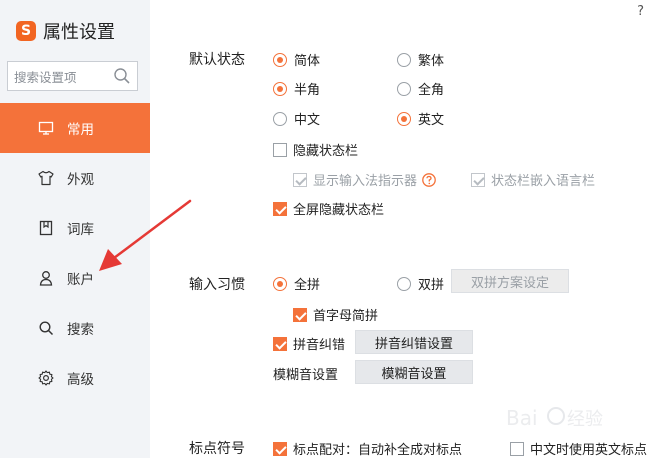 The width and height of the screenshot is (656, 458). Describe the element at coordinates (217, 449) in the screenshot. I see `section-punctuation: 标点符号` at that location.